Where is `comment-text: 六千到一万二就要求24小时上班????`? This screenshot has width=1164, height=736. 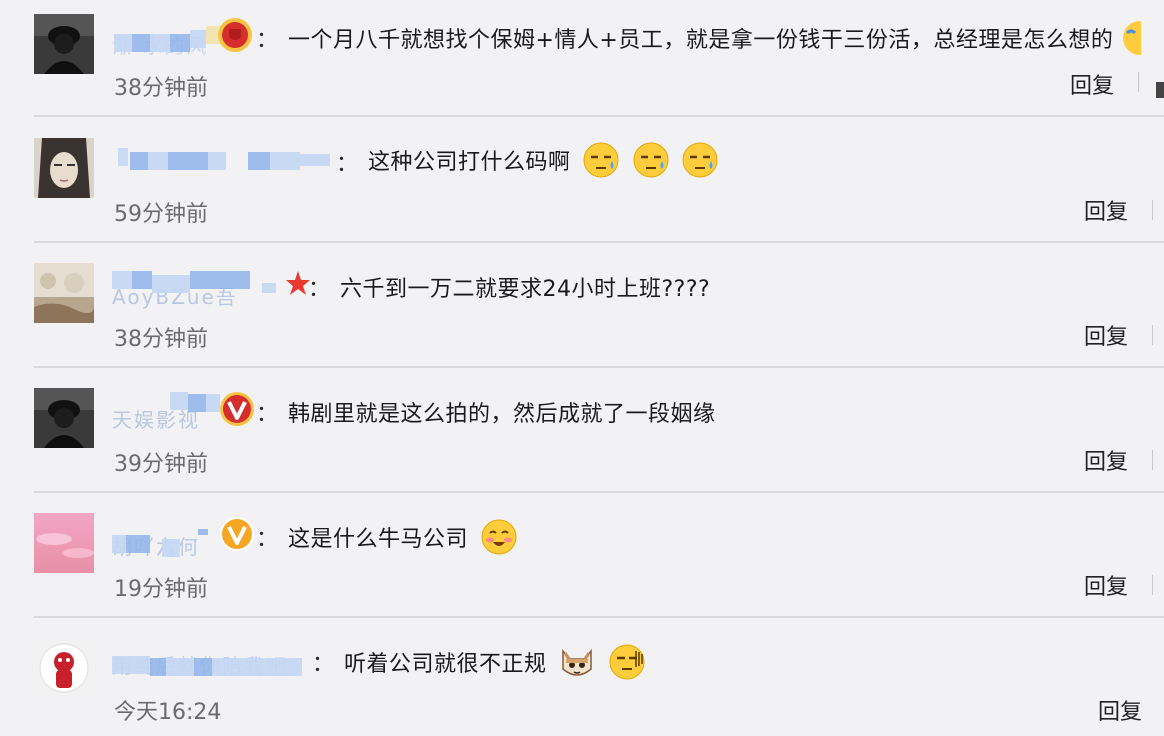
comment-text: 六千到一万二就要求24小时上班???? is located at coordinates (525, 289).